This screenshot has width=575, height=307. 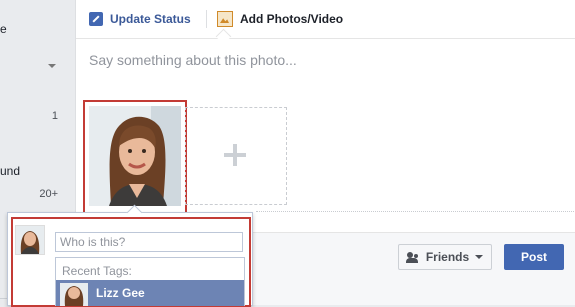 What do you see at coordinates (130, 255) in the screenshot?
I see `tag-popup: Recent Tags: Lizz Gee` at bounding box center [130, 255].